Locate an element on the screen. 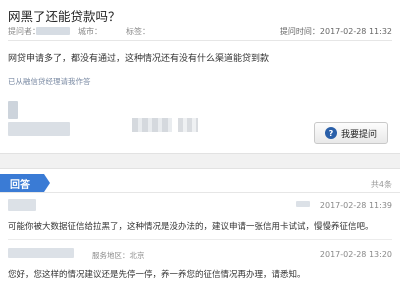 This screenshot has height=289, width=400. question-body: 网贷申请多了，都没有通过，这种情况还有没有什么渠道能贷到款 is located at coordinates (139, 59).